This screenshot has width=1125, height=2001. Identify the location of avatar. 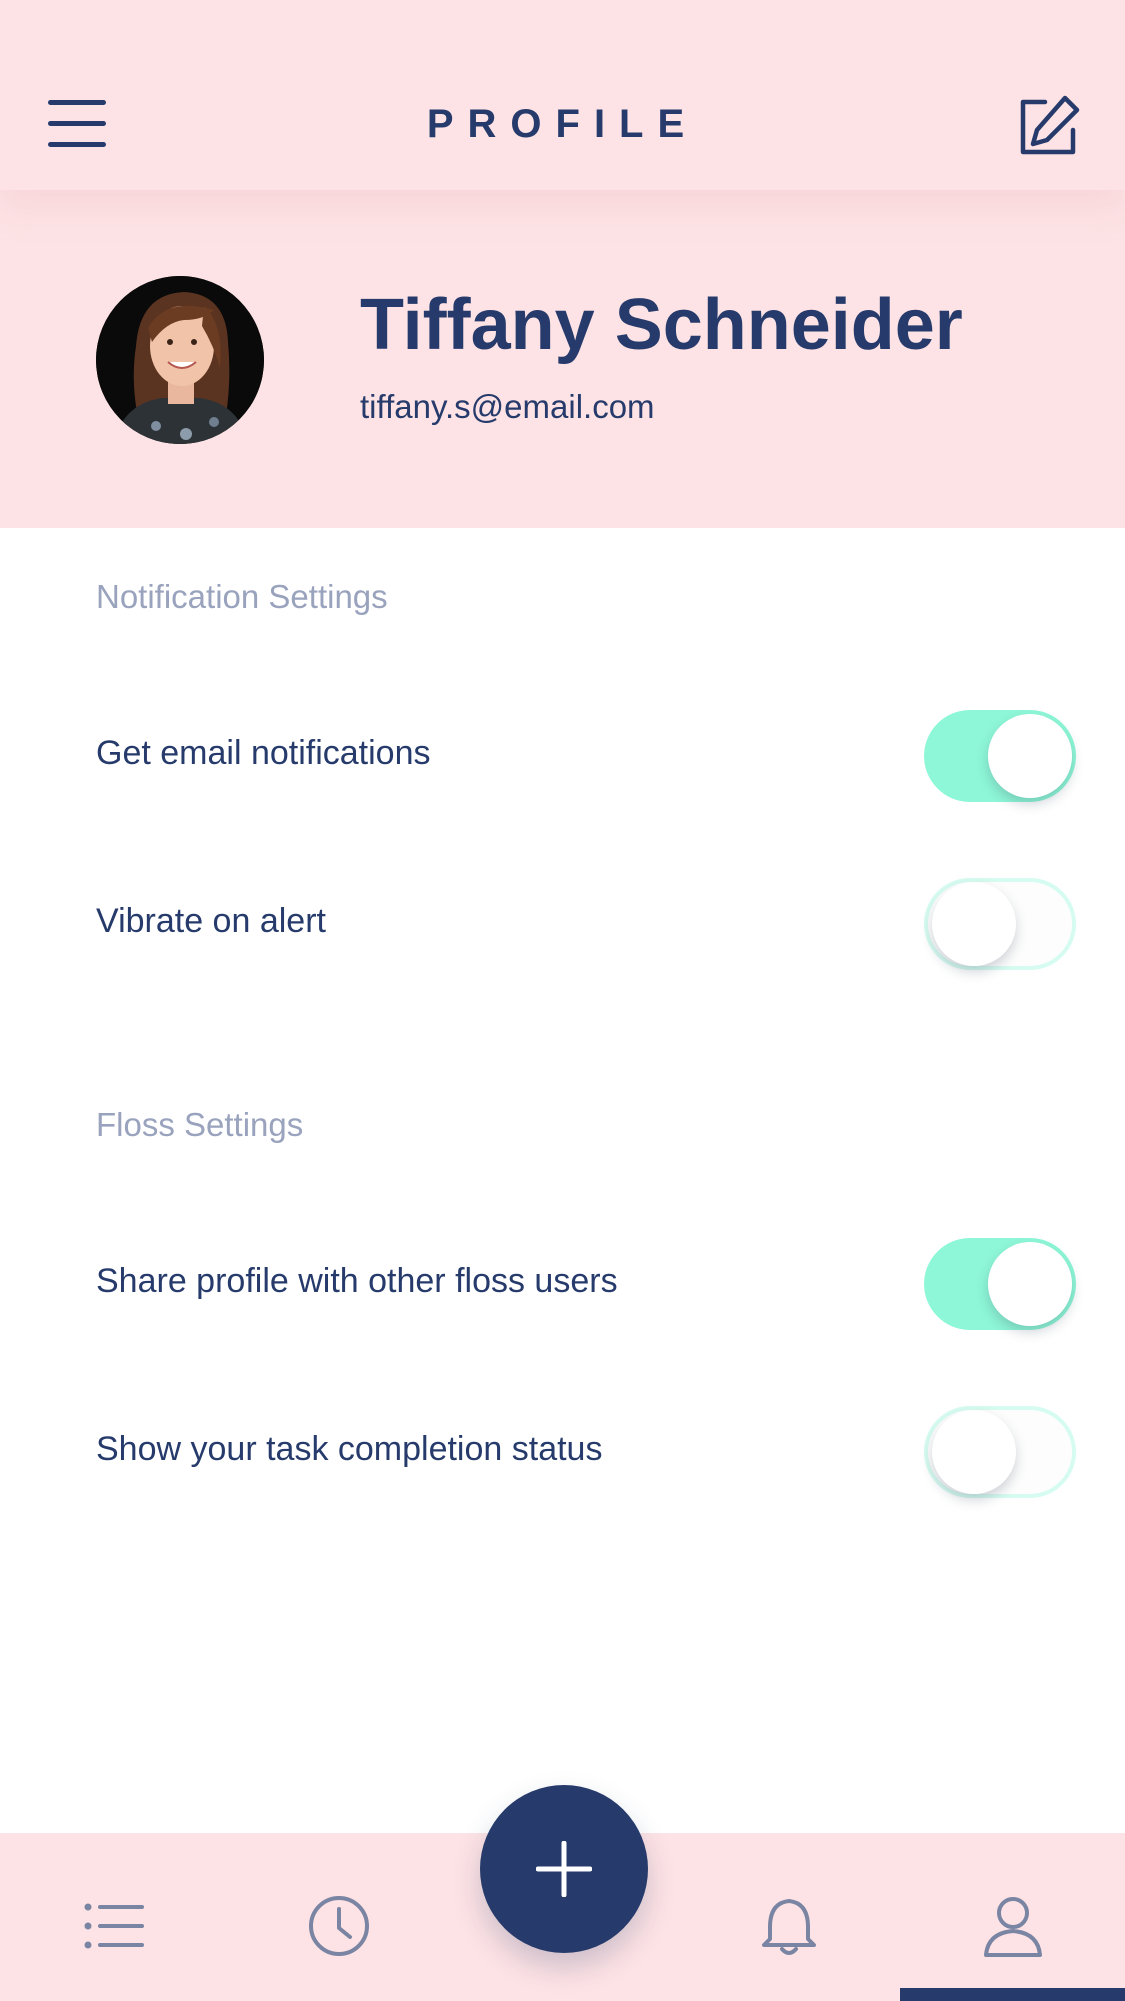
(180, 360).